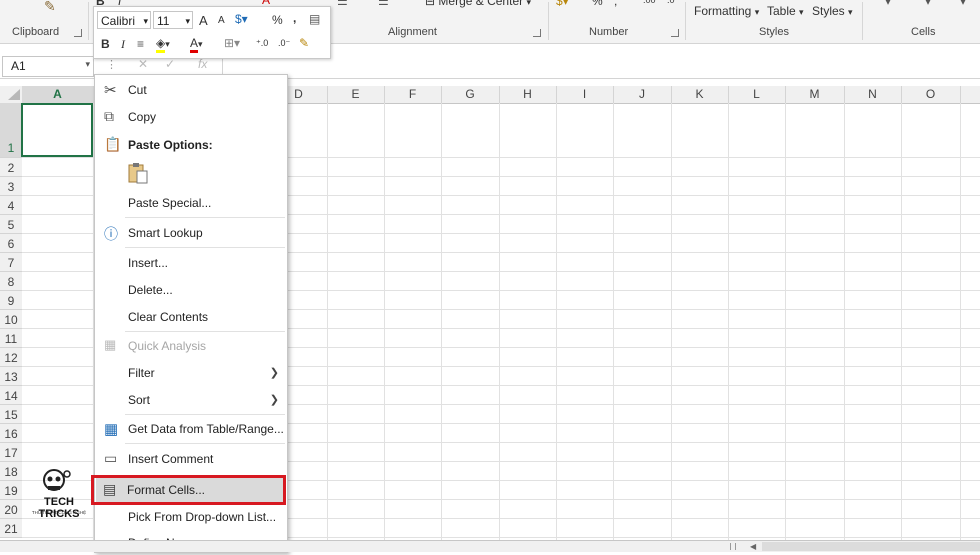 The width and height of the screenshot is (980, 555). I want to click on decrease-decimal-icon: .0, so click(671, 2).